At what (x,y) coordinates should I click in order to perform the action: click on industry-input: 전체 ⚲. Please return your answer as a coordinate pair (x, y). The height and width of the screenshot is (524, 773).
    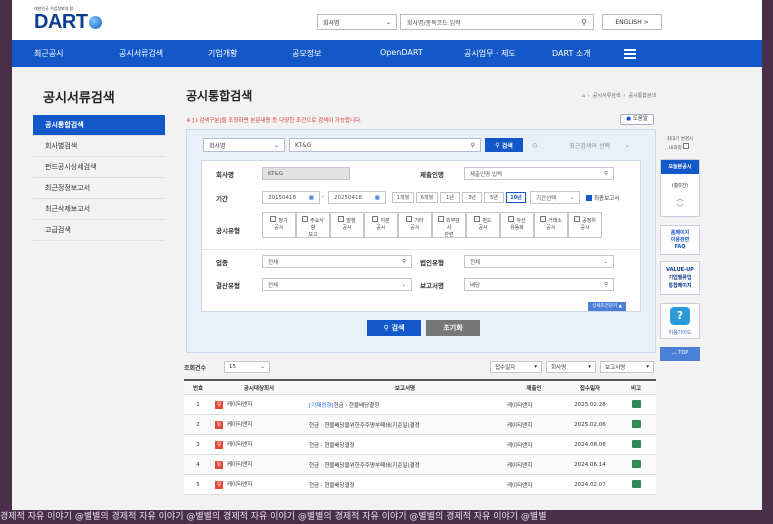
    Looking at the image, I should click on (337, 261).